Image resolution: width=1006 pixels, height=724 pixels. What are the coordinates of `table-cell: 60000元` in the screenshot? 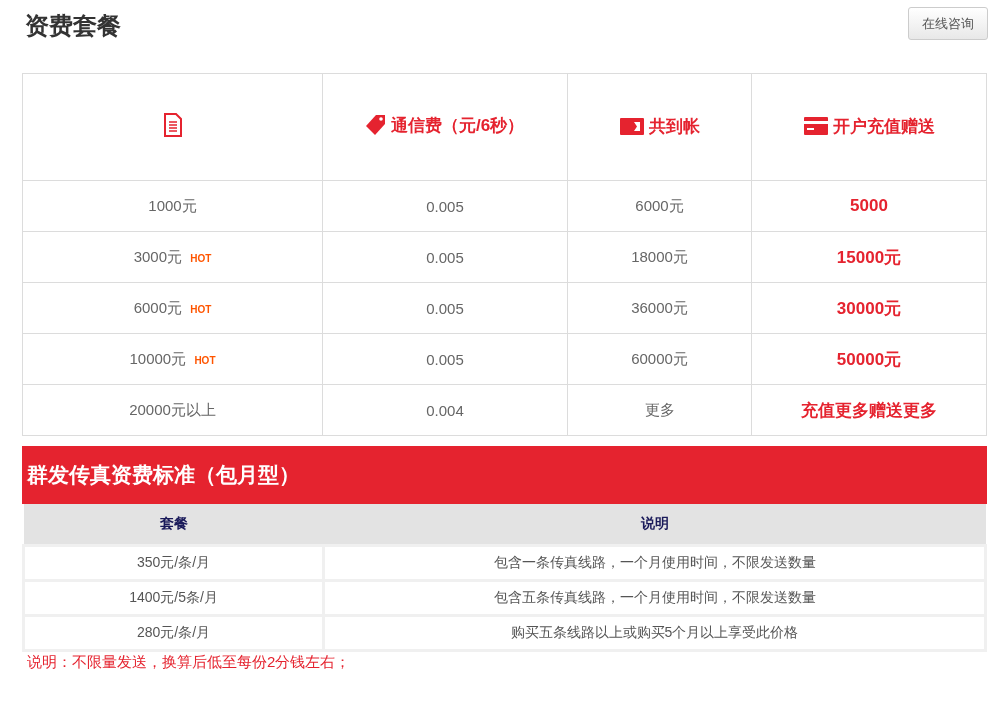 It's located at (659, 358).